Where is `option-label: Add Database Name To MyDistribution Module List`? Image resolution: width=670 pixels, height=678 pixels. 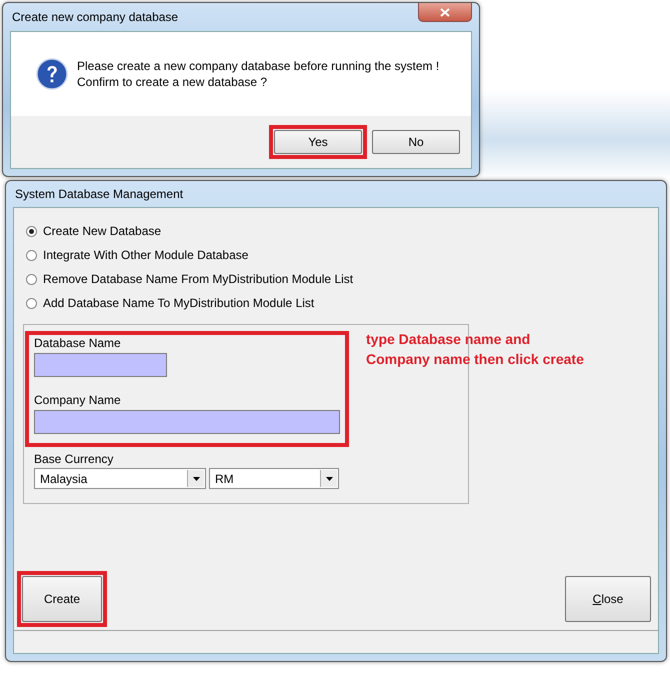
option-label: Add Database Name To MyDistribution Module List is located at coordinates (178, 303).